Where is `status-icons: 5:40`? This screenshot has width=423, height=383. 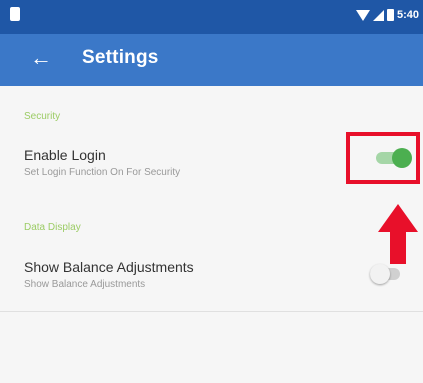
status-icons: 5:40 is located at coordinates (387, 15).